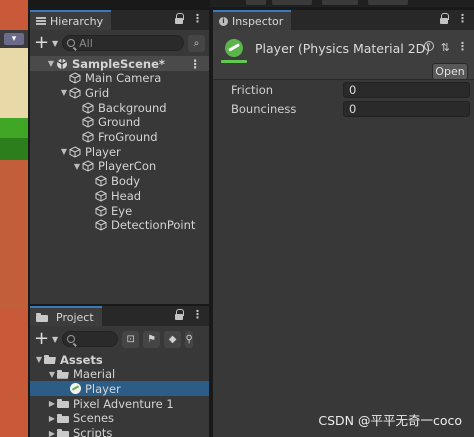 Image resolution: width=474 pixels, height=437 pixels. I want to click on presets-icon: ⇅, so click(445, 47).